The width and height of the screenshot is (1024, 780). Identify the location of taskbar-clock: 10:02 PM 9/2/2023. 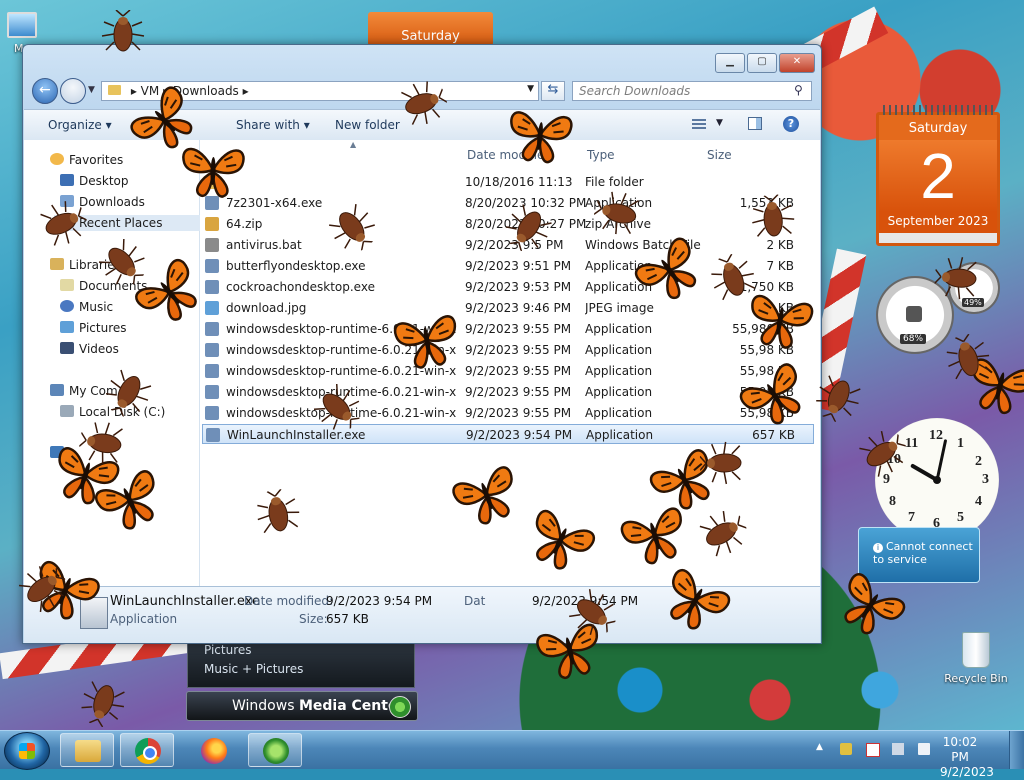
(967, 757).